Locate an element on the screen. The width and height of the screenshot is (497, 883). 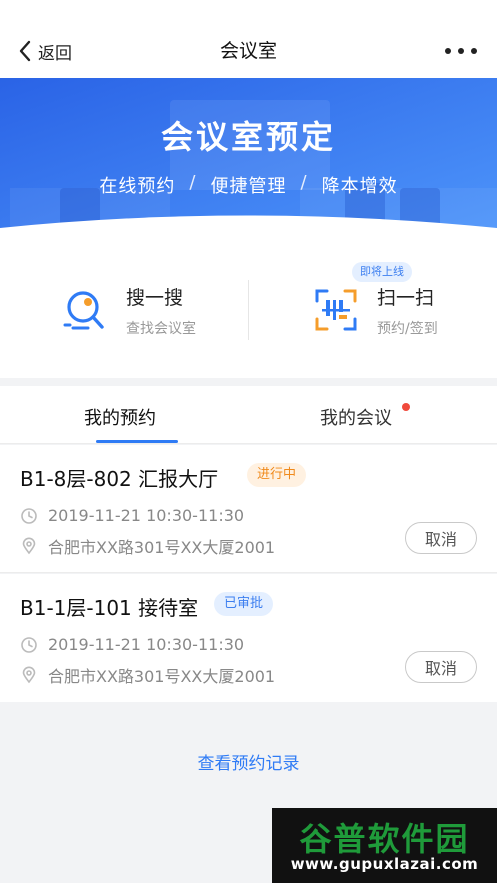
search-room-button: 搜一搜 查找会议室 is located at coordinates (129, 310).